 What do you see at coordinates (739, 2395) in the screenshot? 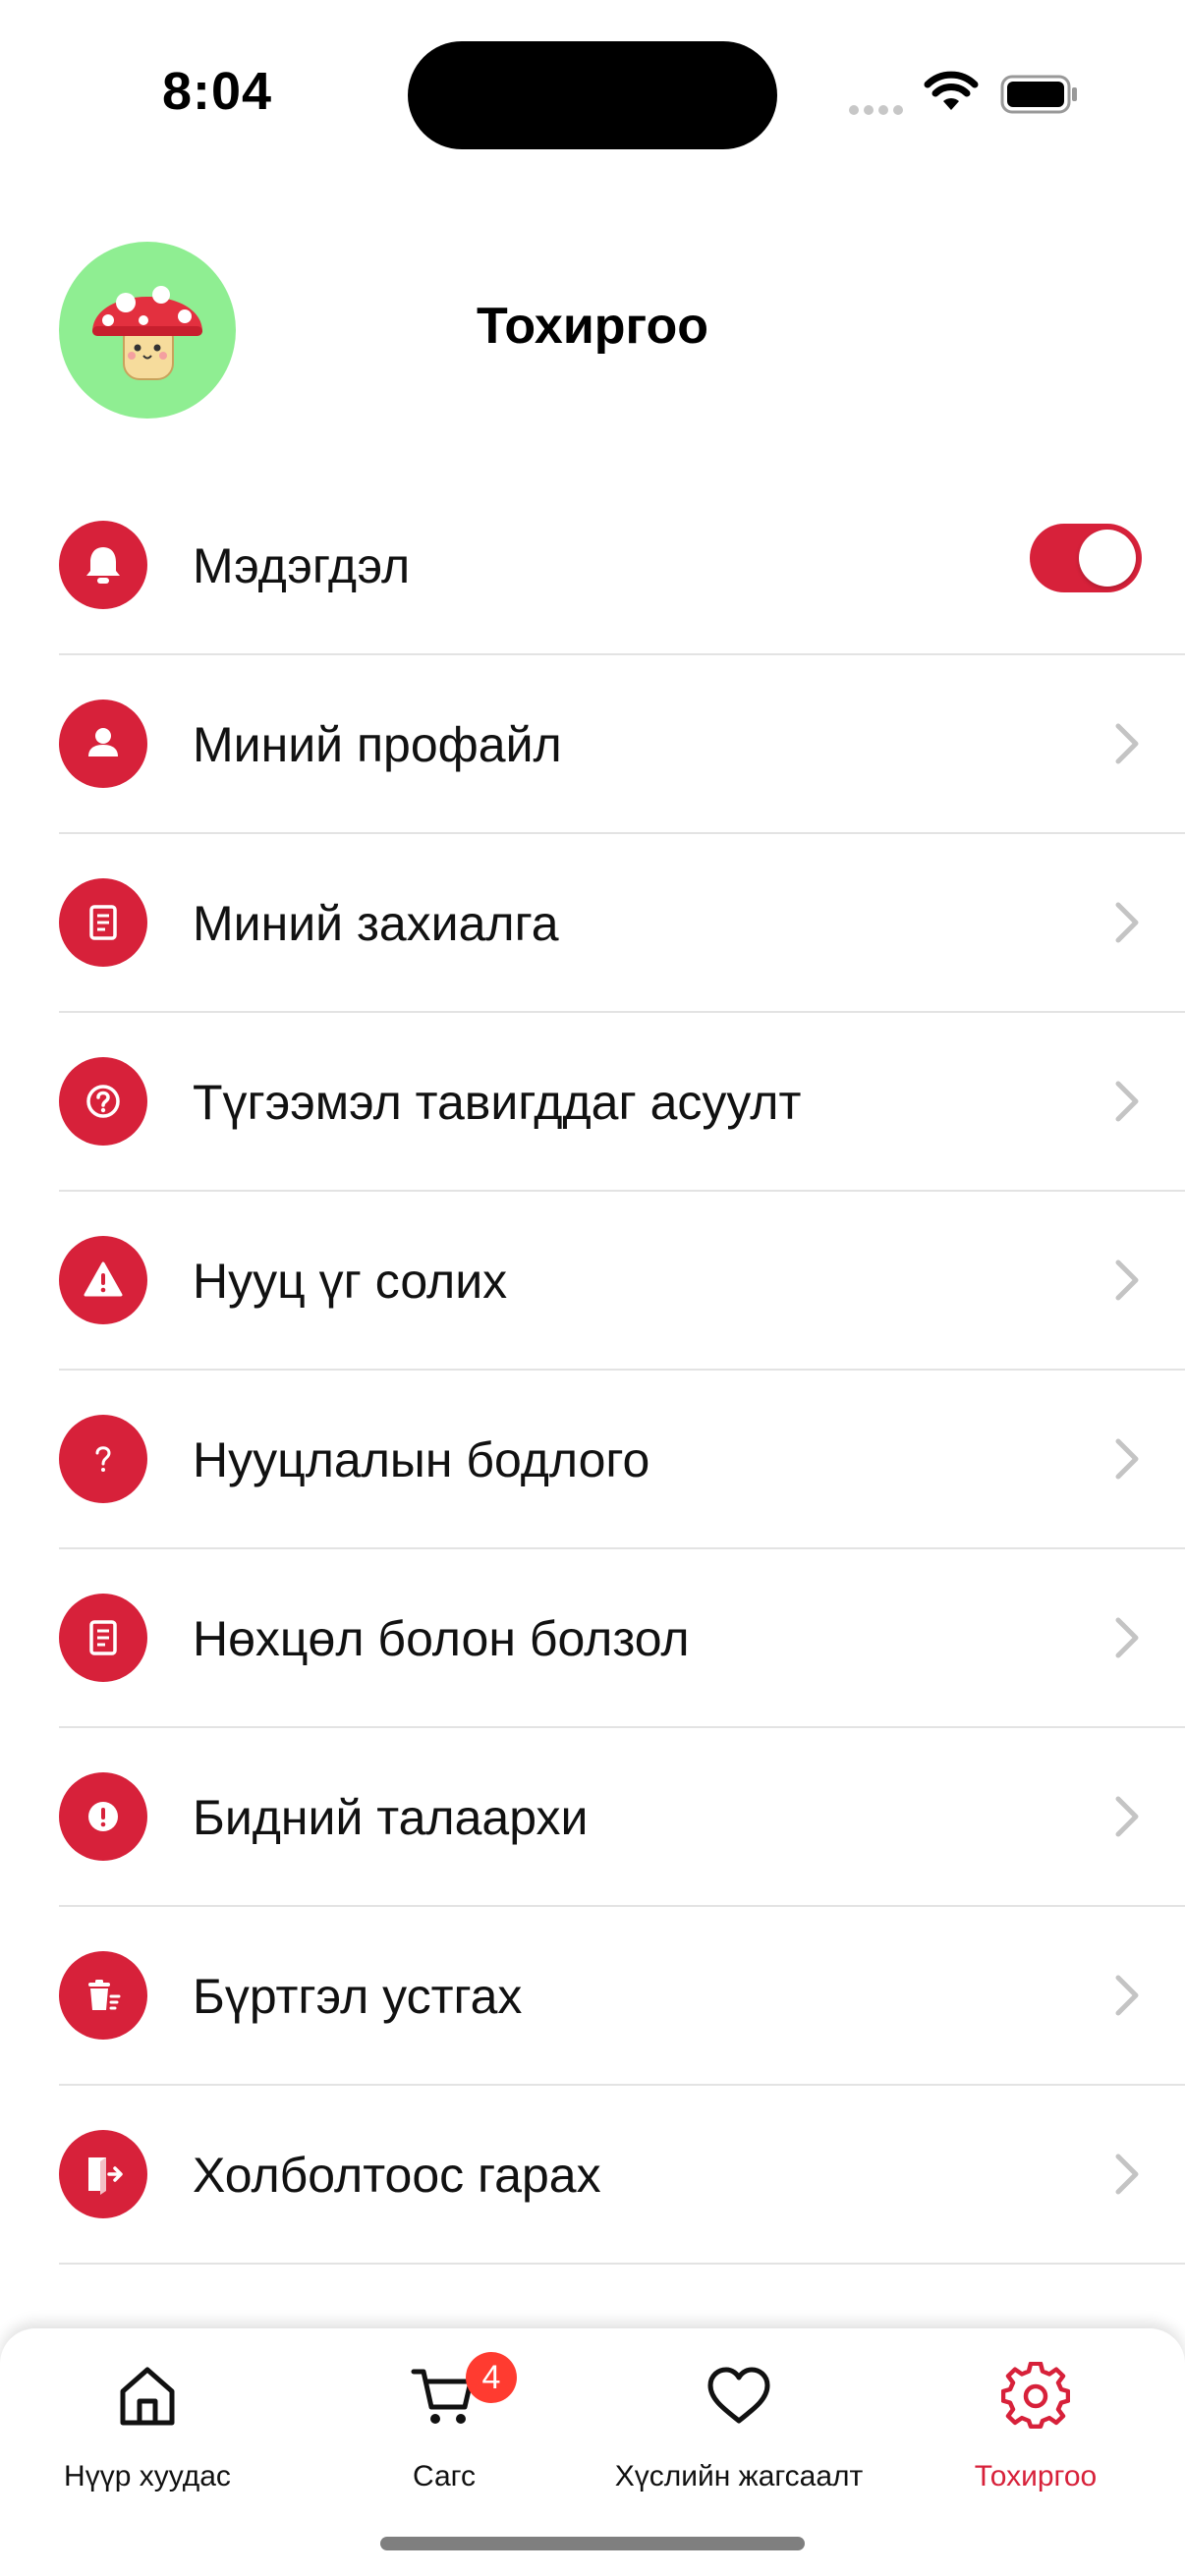
I see `heart-icon` at bounding box center [739, 2395].